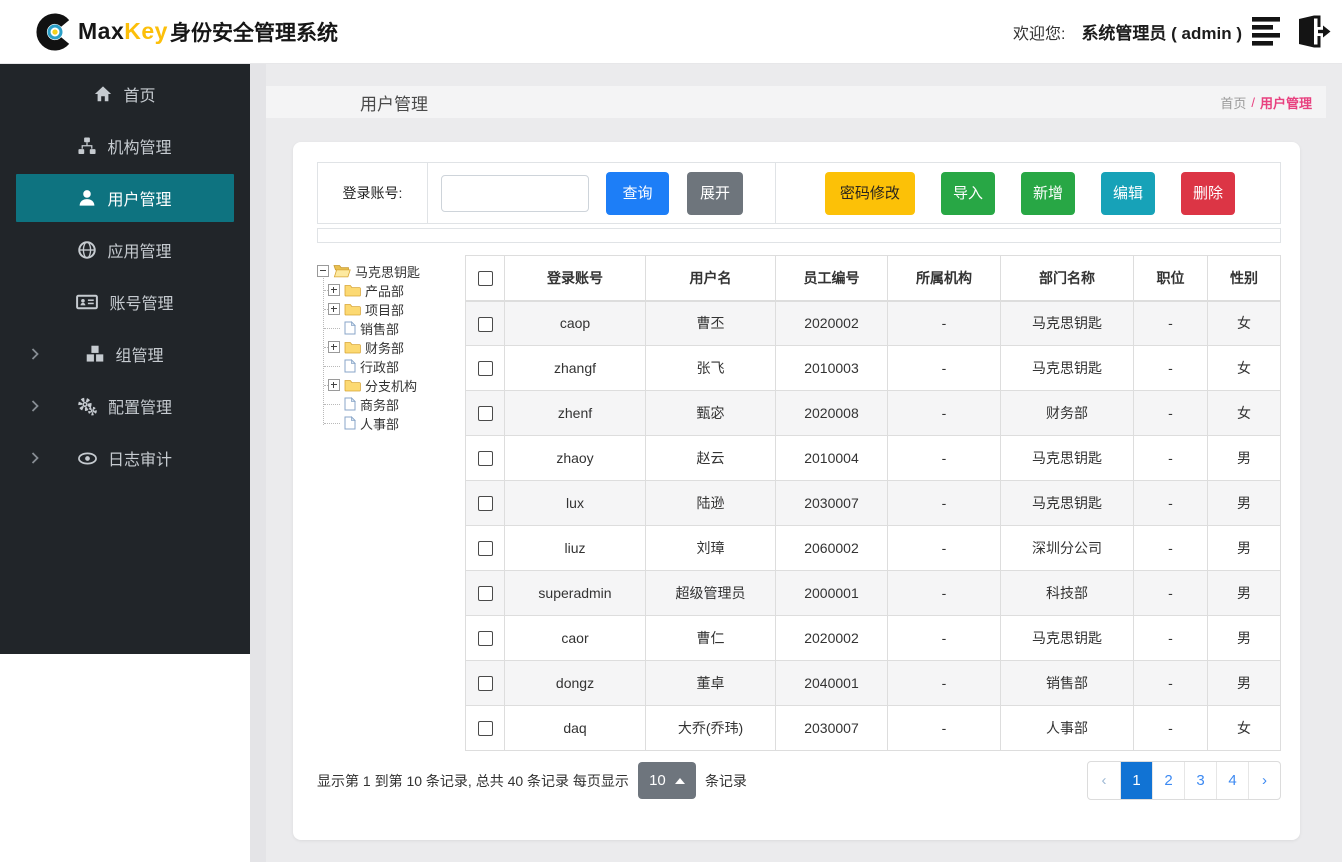  What do you see at coordinates (671, 32) in the screenshot?
I see `topbar: Max Key 身份安全管理系统 欢迎您: 系统管理员 ( admin )` at bounding box center [671, 32].